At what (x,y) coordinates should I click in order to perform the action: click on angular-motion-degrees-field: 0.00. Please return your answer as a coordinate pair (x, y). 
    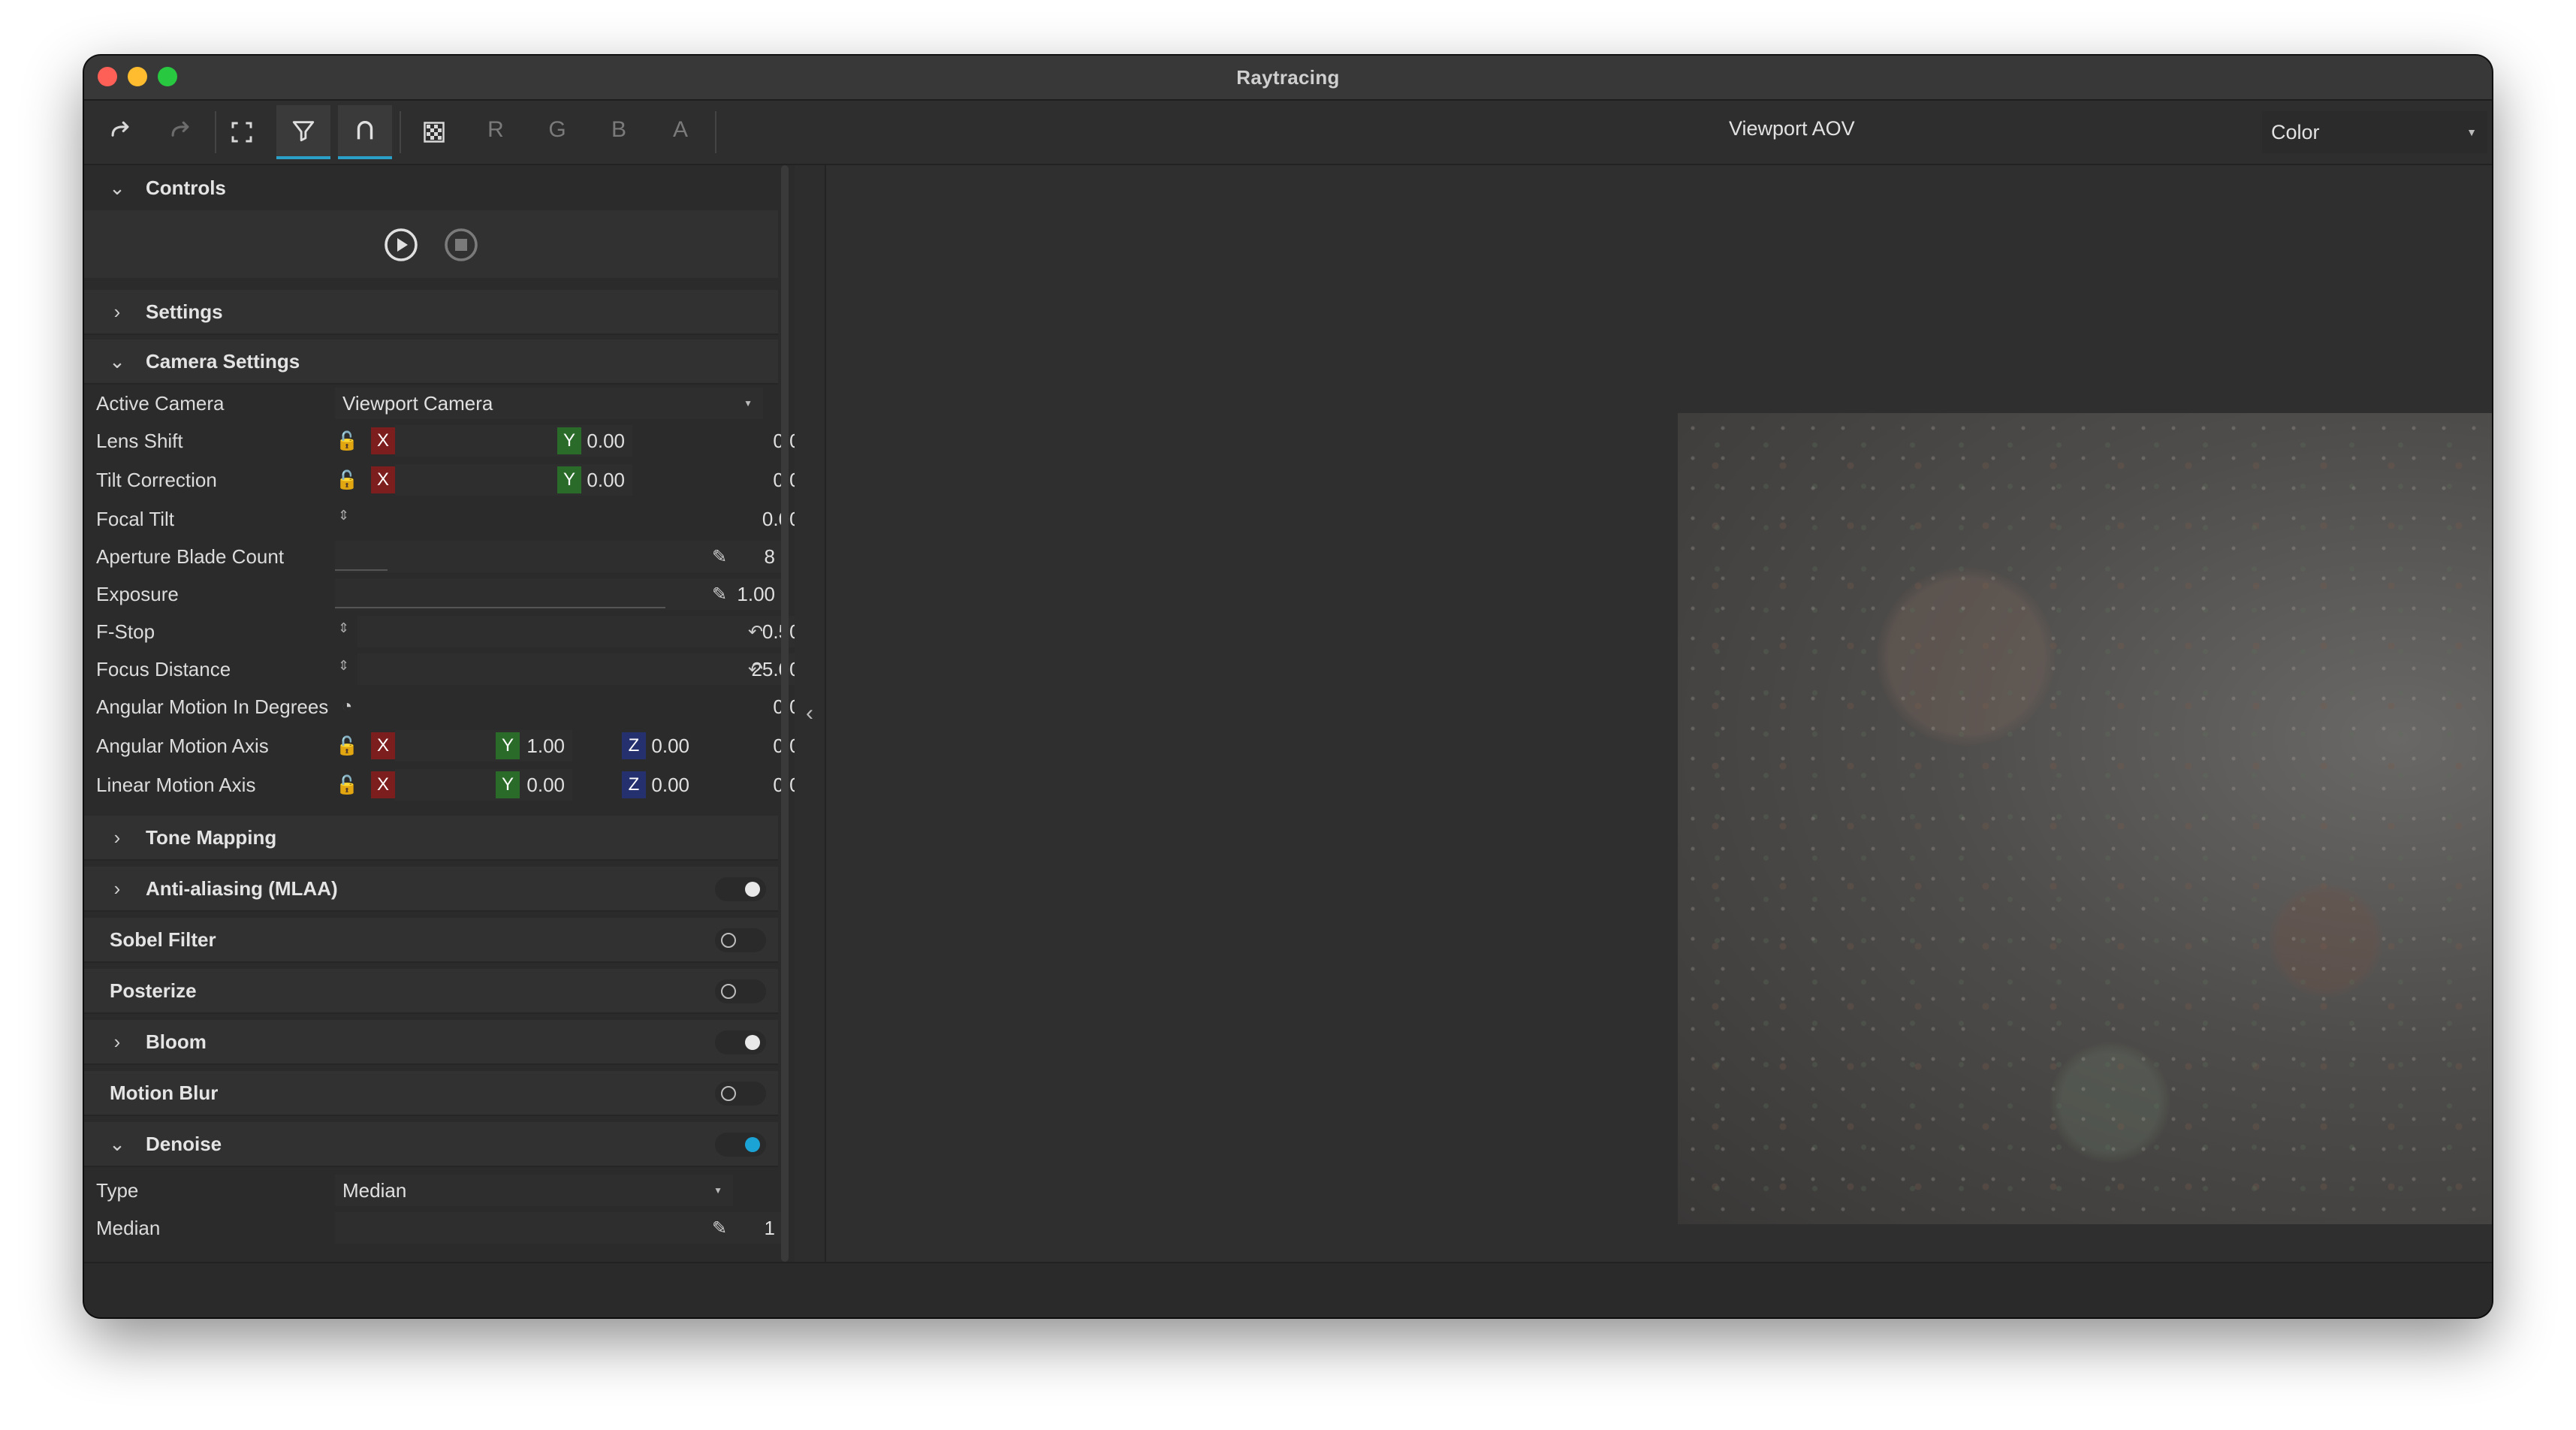
    Looking at the image, I should click on (592, 707).